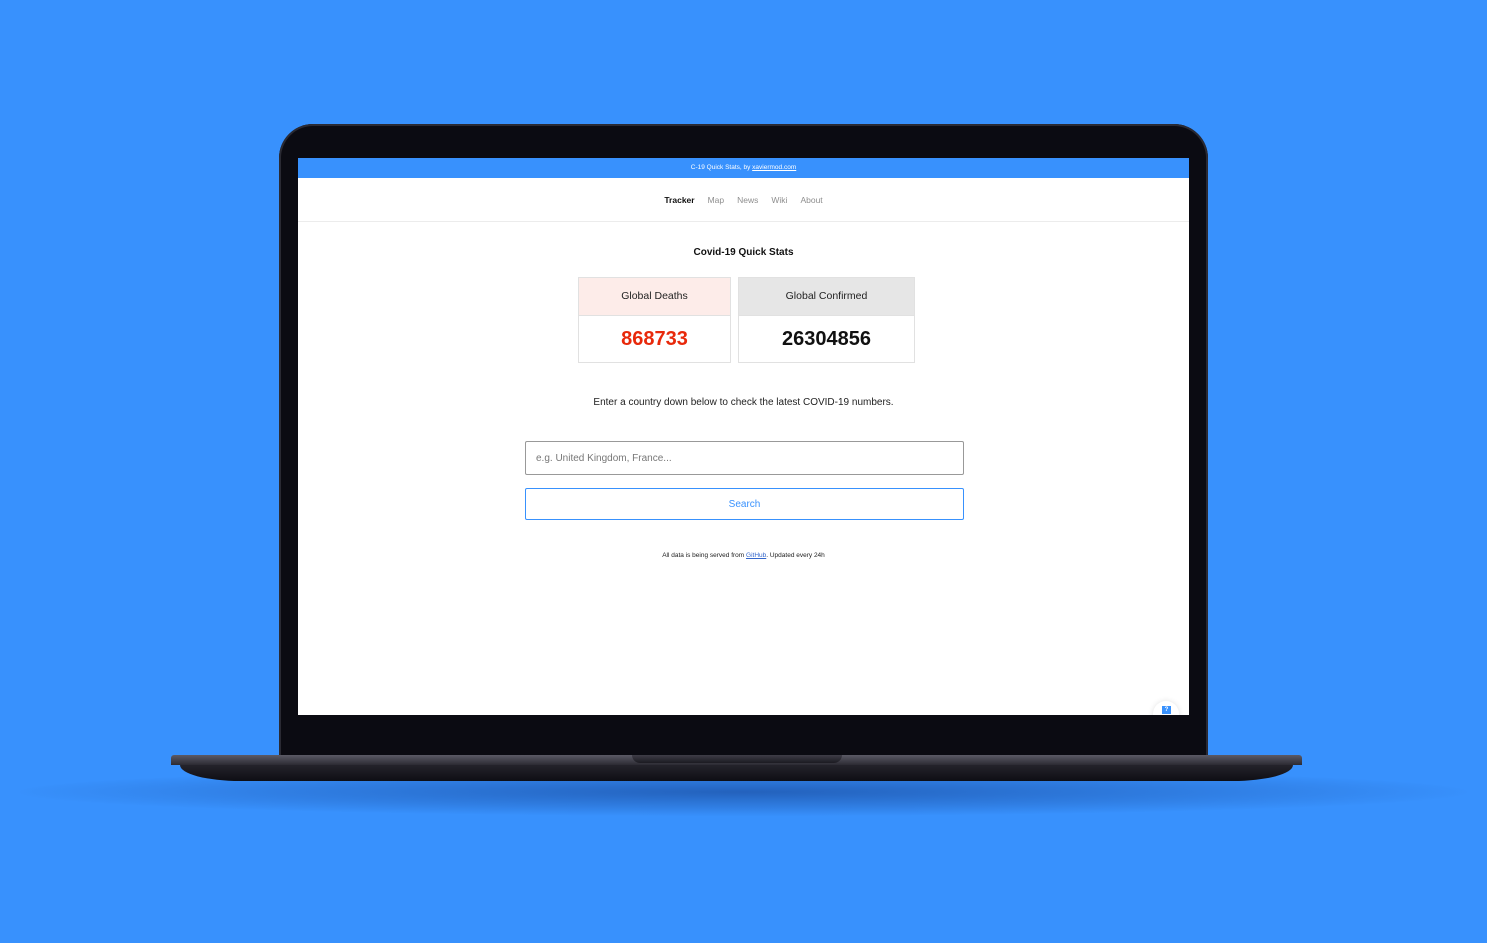  Describe the element at coordinates (743, 252) in the screenshot. I see `page-title: Covid-19 Quick Stats` at that location.